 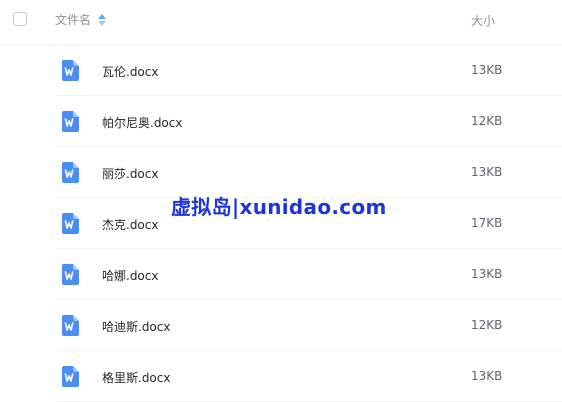 What do you see at coordinates (20, 19) in the screenshot?
I see `select-all-checkbox` at bounding box center [20, 19].